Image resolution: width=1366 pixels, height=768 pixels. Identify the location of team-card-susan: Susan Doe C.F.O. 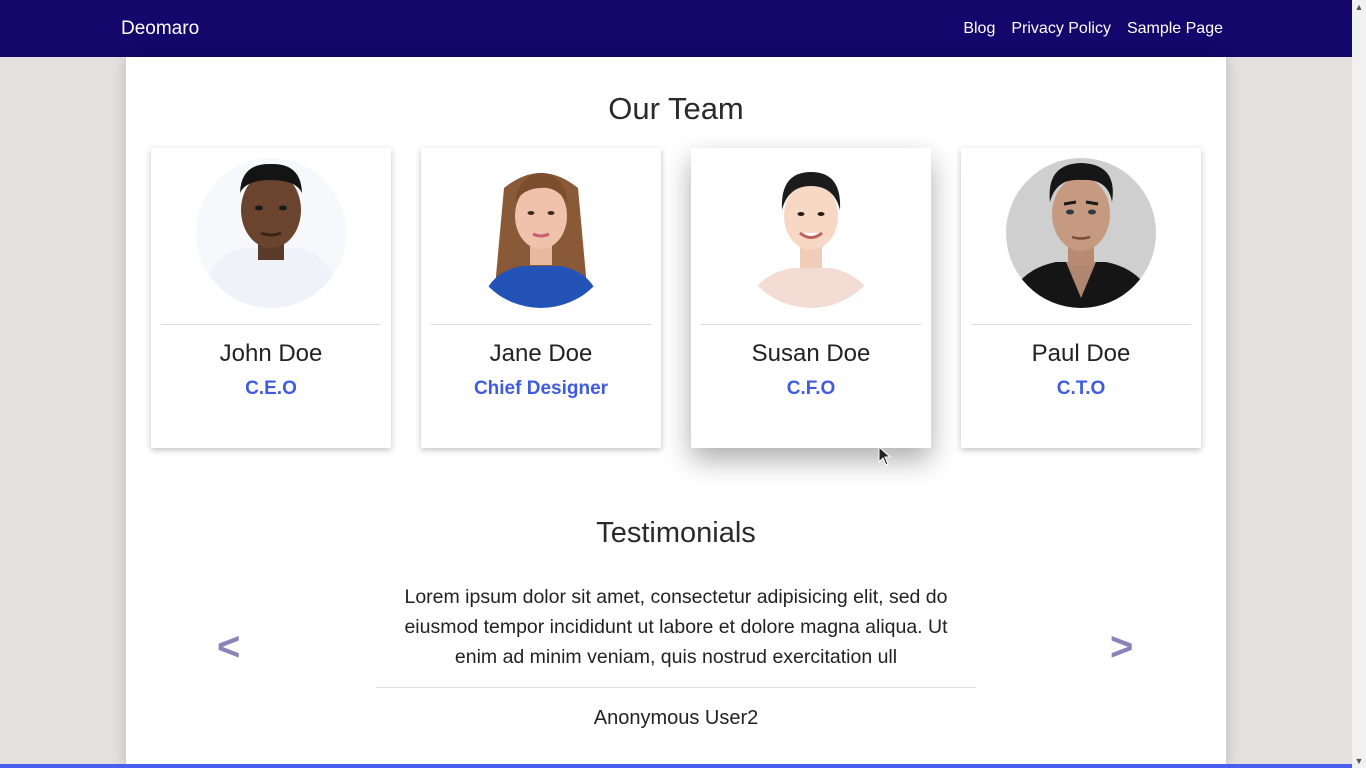
(811, 298).